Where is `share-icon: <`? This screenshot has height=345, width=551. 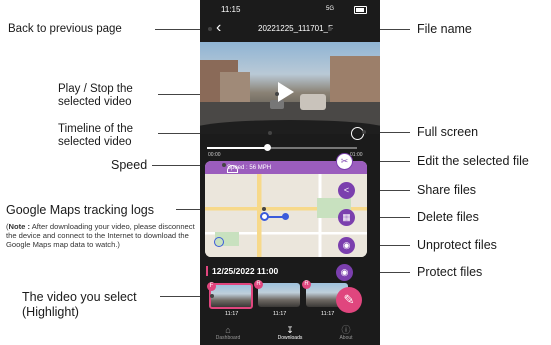
share-icon: < is located at coordinates (346, 190).